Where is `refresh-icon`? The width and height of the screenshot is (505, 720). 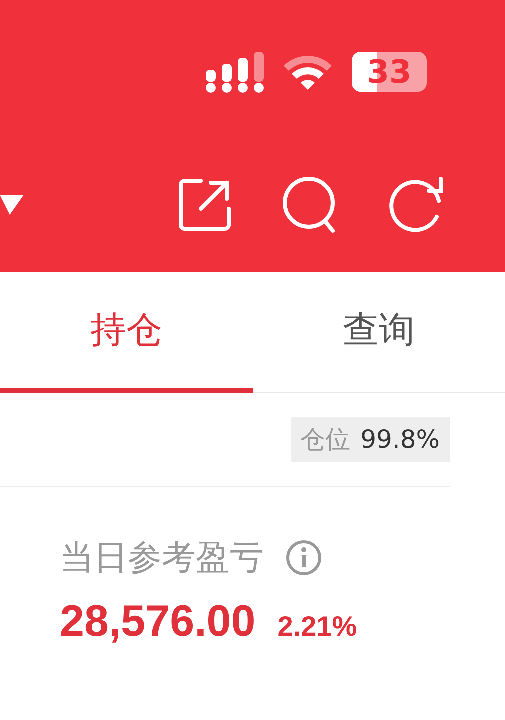 refresh-icon is located at coordinates (417, 205).